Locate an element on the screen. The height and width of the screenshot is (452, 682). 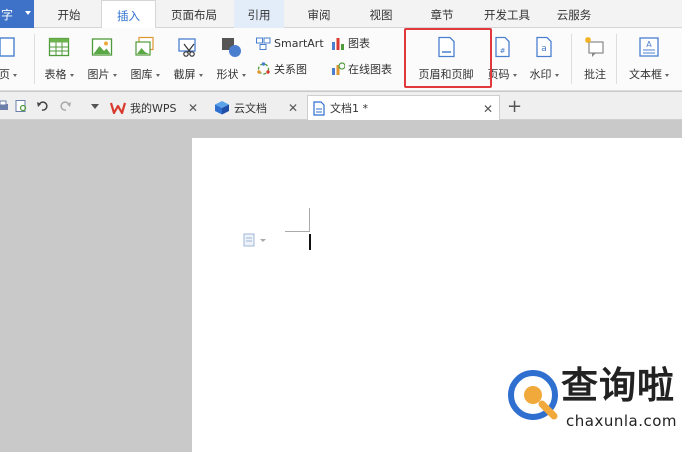
page-number-icon: # is located at coordinates (502, 47).